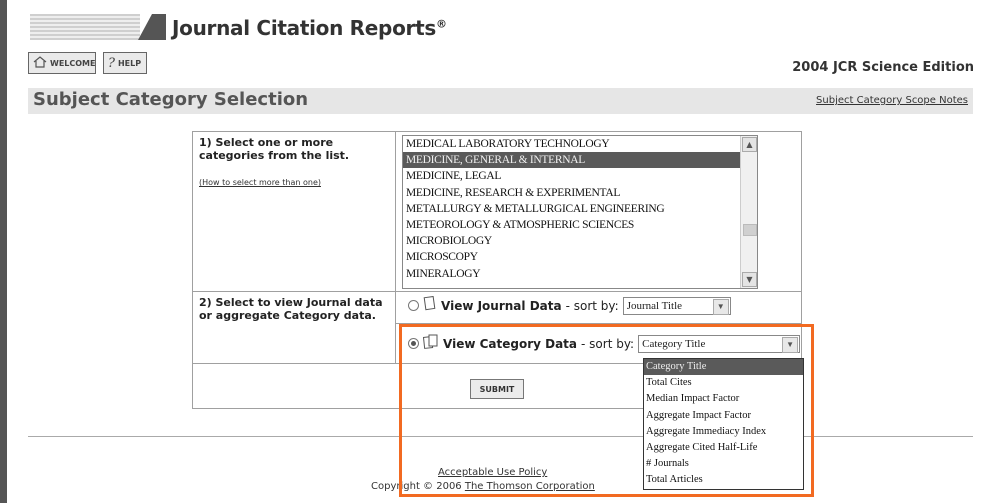  Describe the element at coordinates (159, 27) in the screenshot. I see `logo-block` at that location.